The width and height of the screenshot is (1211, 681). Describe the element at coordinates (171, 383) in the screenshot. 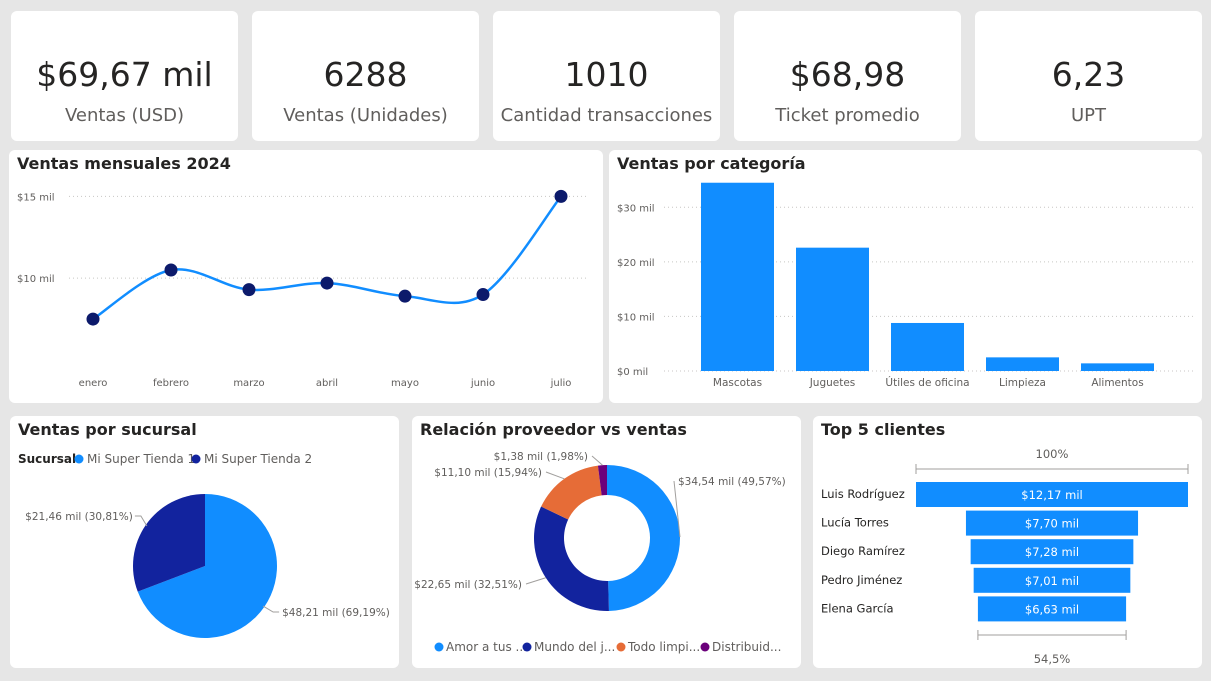

I see `x-tick-label: febrero` at that location.